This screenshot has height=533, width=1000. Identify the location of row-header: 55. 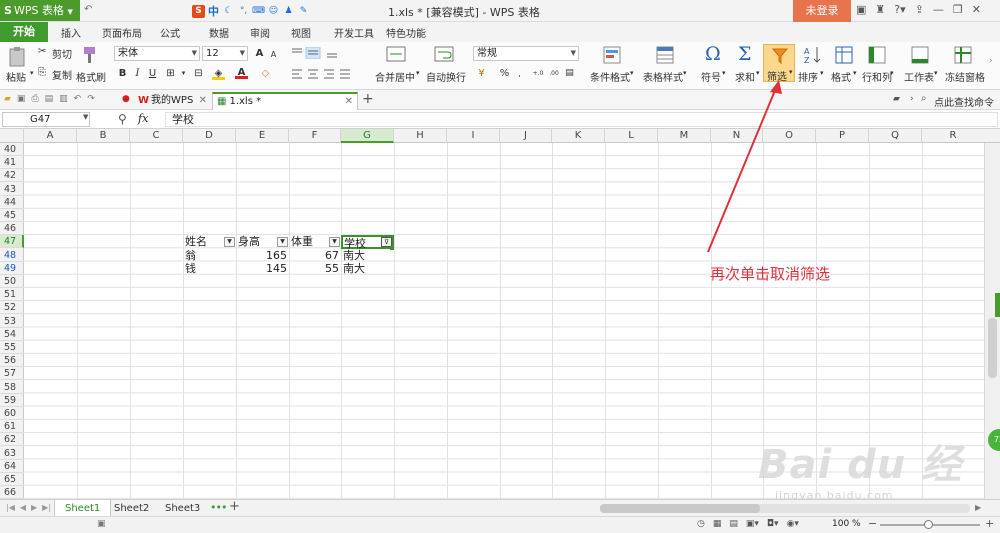
(12, 347).